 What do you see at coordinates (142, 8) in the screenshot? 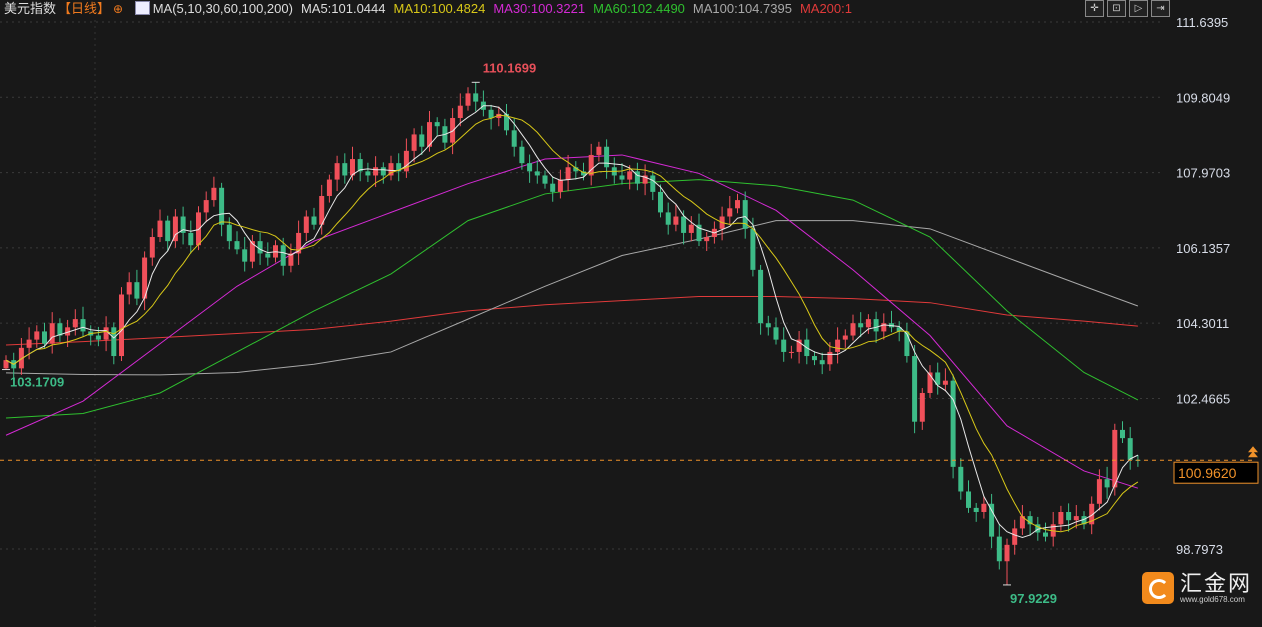
I see `chart-icon` at bounding box center [142, 8].